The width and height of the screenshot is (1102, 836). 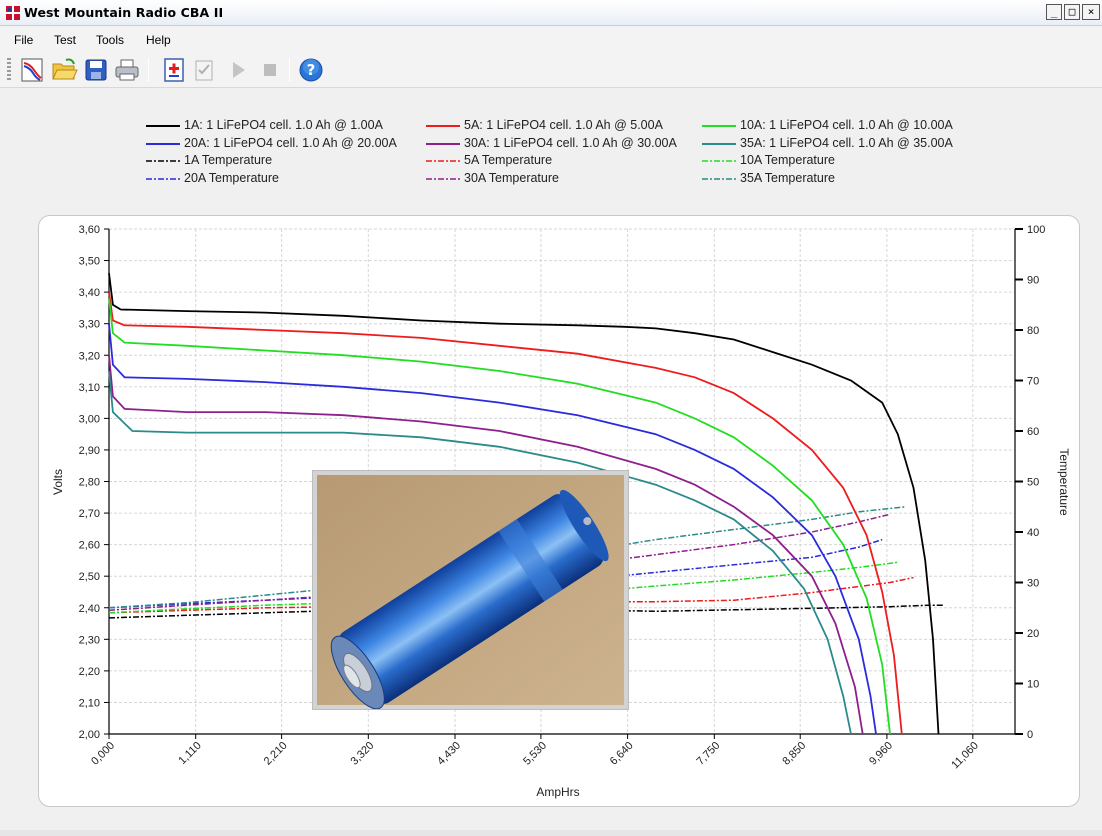 I want to click on legend-label: 10A Temperature, so click(x=787, y=160).